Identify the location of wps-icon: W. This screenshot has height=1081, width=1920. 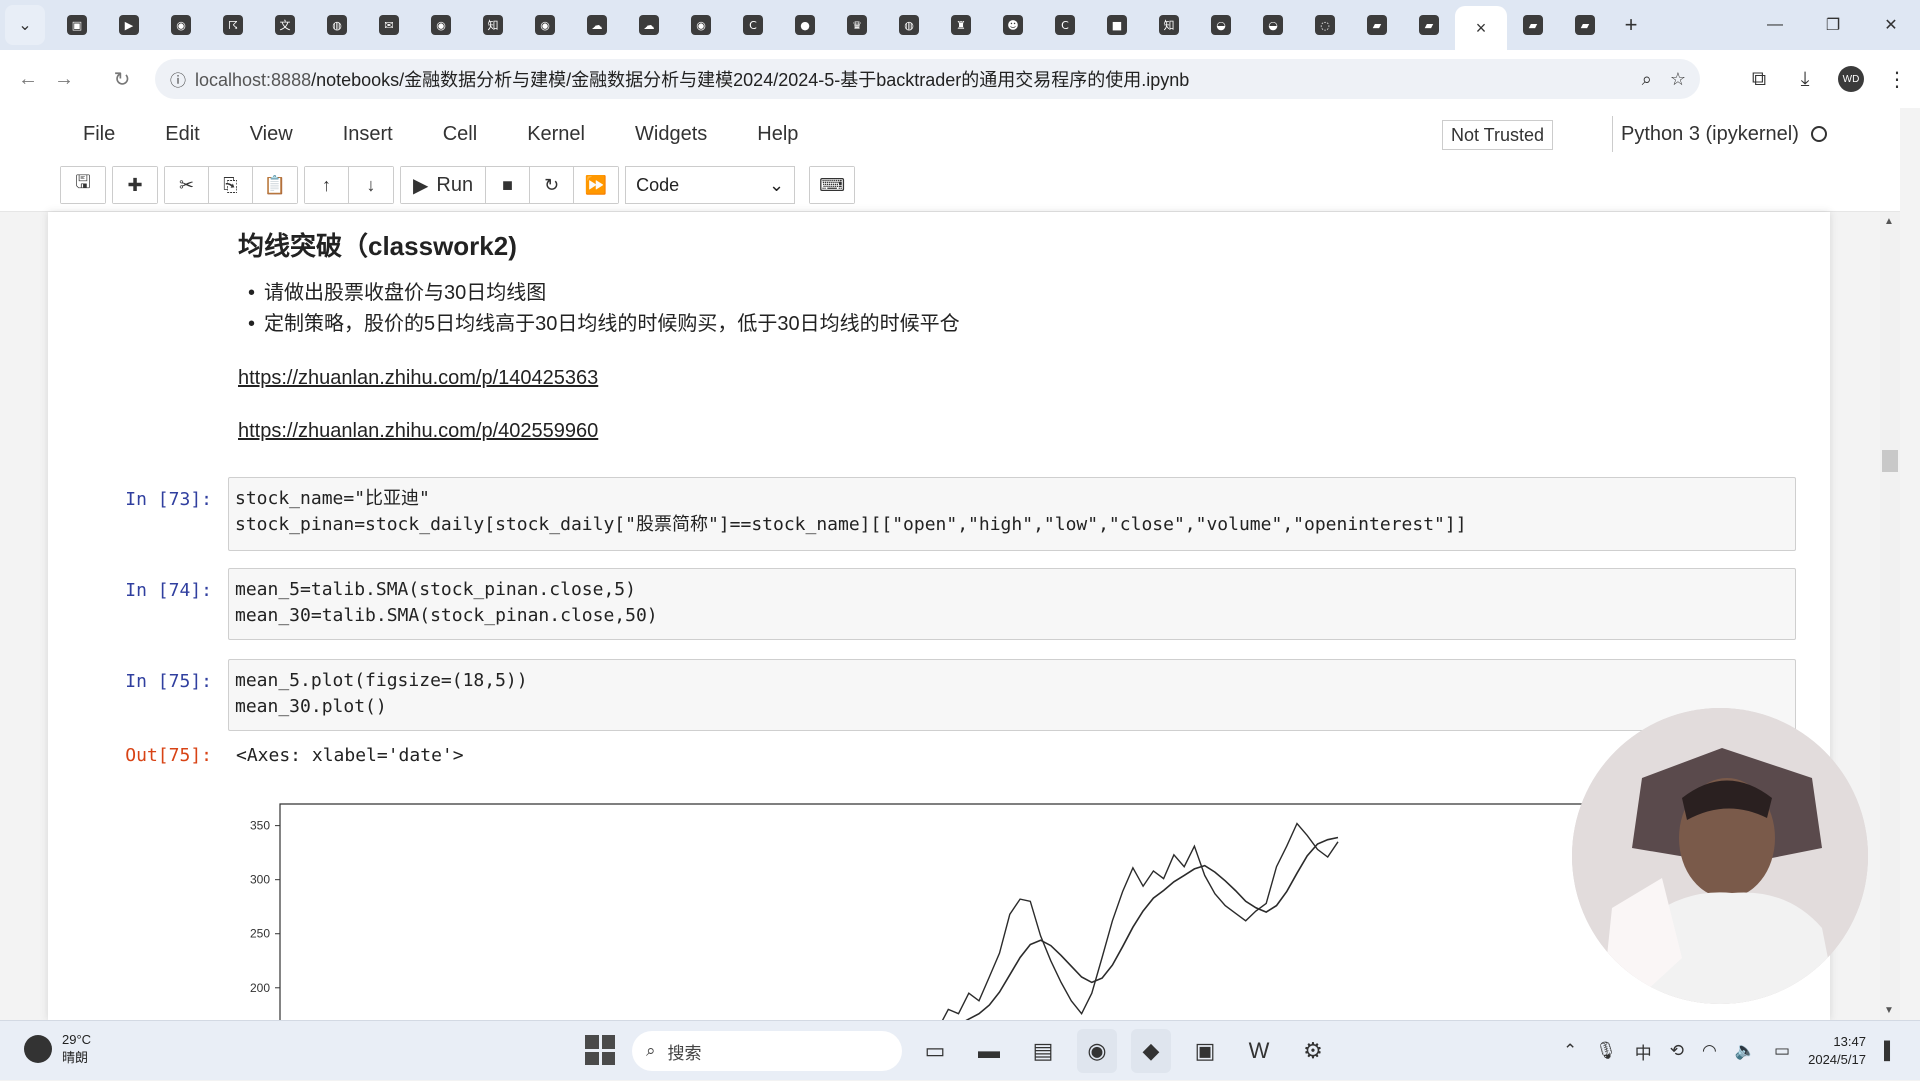
(1259, 1051).